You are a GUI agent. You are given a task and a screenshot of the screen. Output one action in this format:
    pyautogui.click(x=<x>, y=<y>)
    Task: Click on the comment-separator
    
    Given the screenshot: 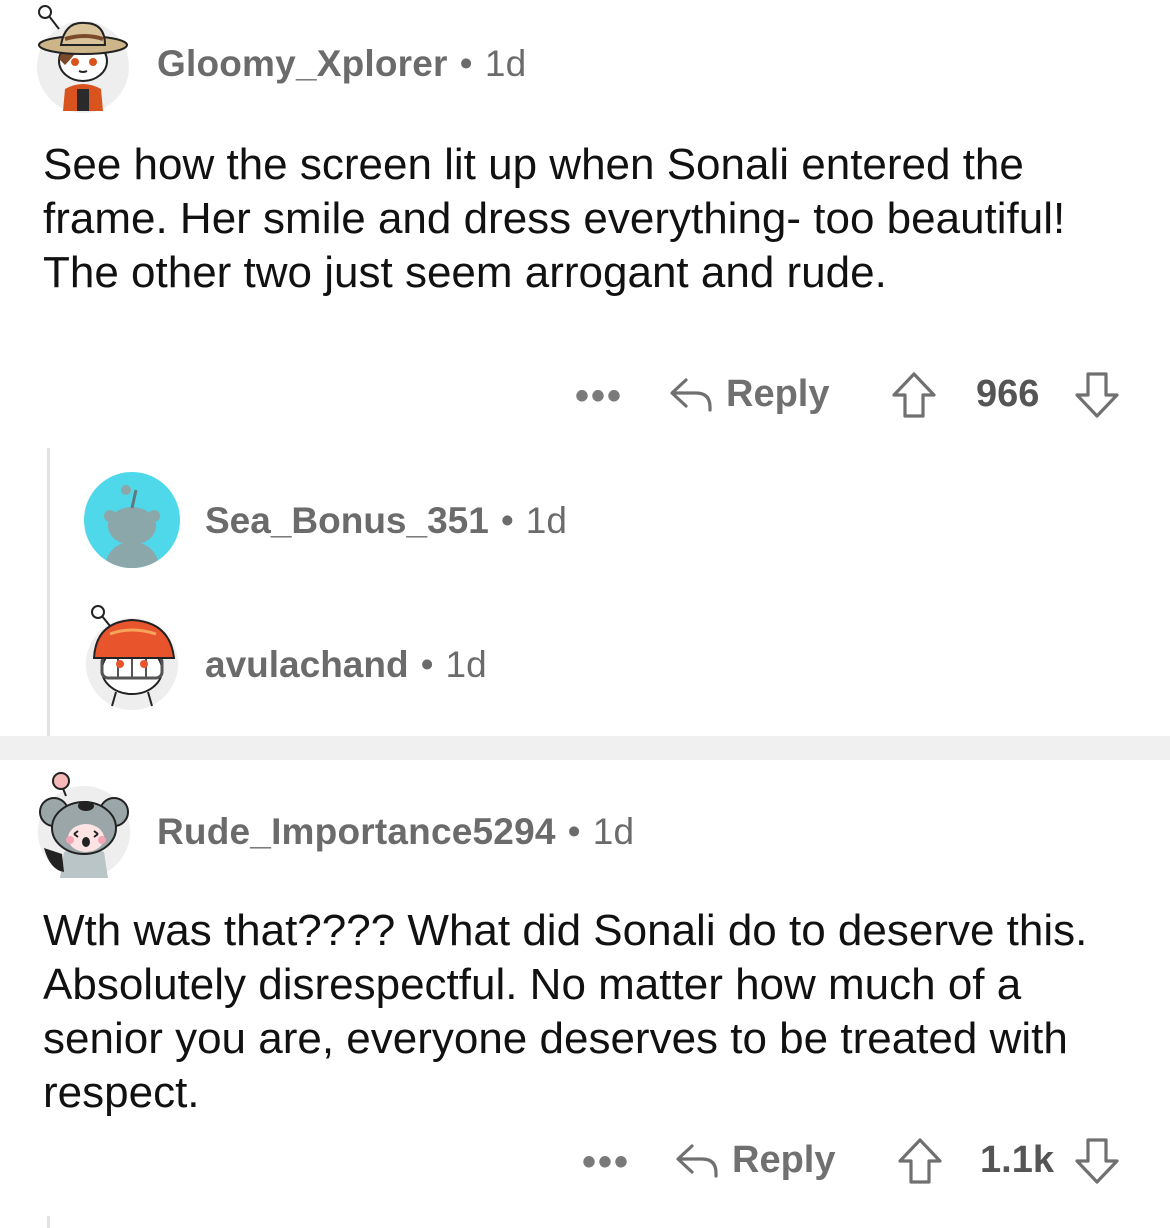 What is the action you would take?
    pyautogui.click(x=585, y=748)
    